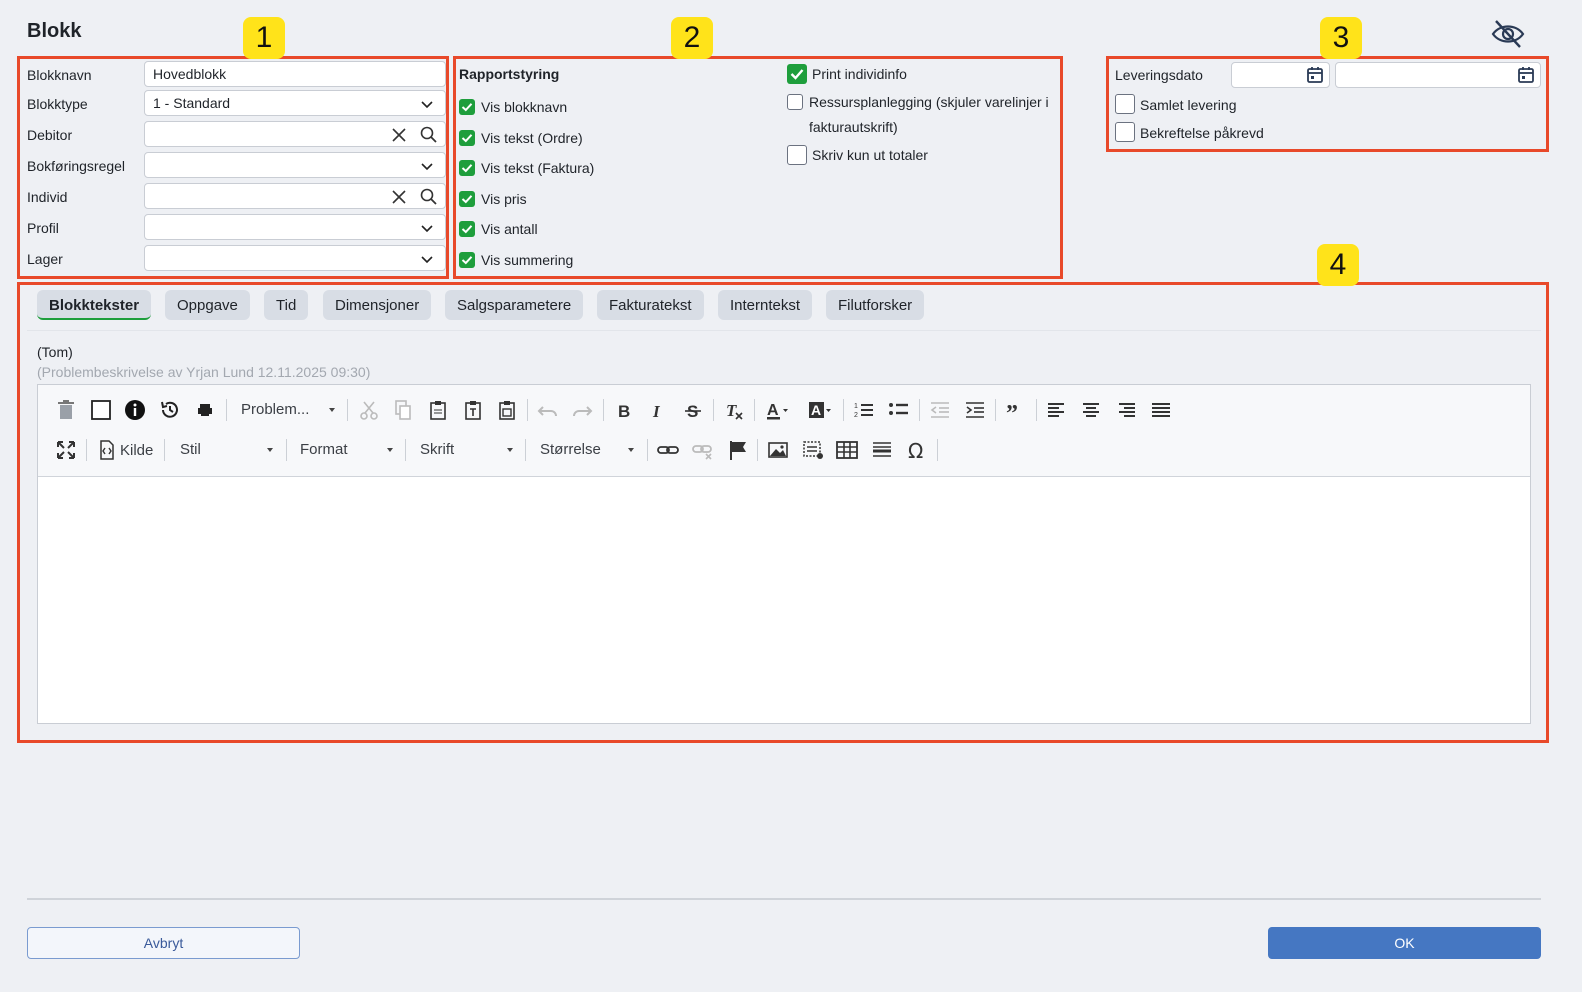 This screenshot has height=992, width=1582. I want to click on svg-text: Ω, so click(915, 451).